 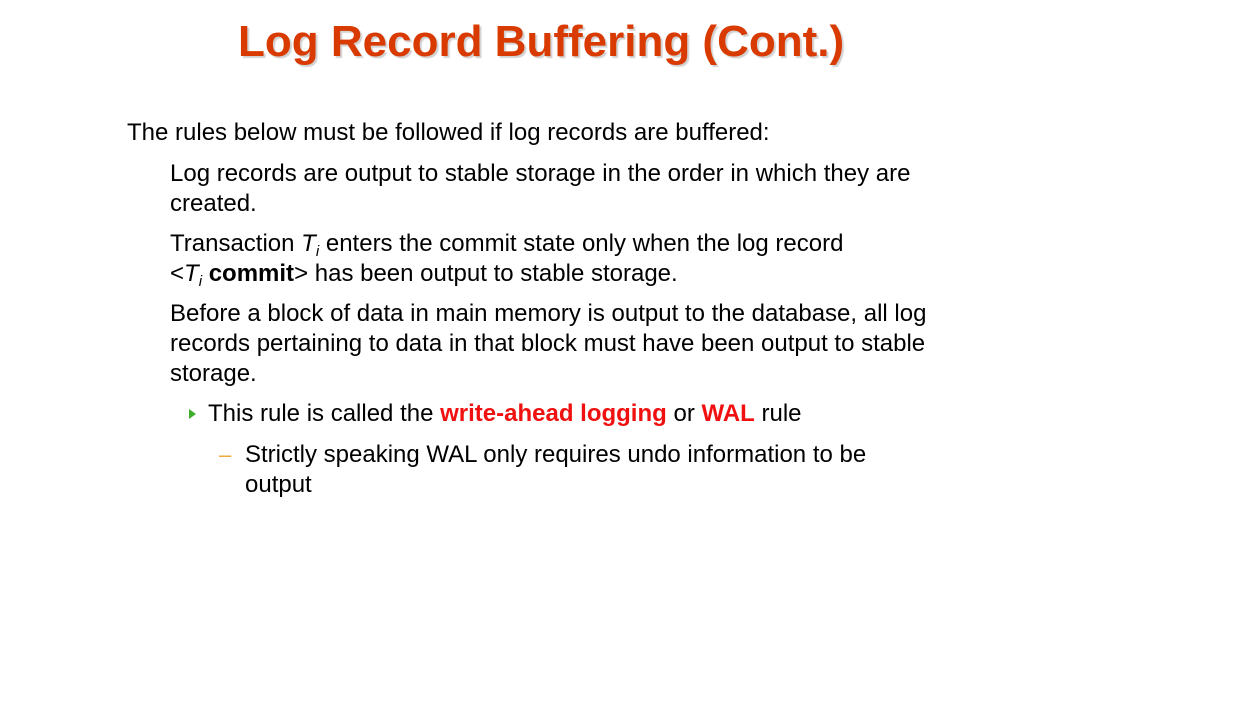 I want to click on open-angle: <, so click(x=177, y=273).